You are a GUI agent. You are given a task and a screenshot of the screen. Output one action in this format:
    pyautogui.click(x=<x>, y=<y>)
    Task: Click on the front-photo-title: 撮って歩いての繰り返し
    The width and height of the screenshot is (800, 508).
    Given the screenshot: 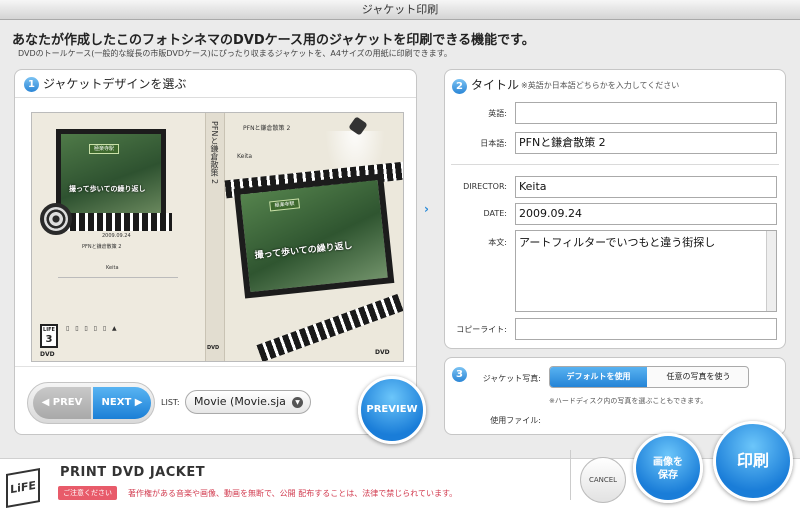 What is the action you would take?
    pyautogui.click(x=304, y=251)
    